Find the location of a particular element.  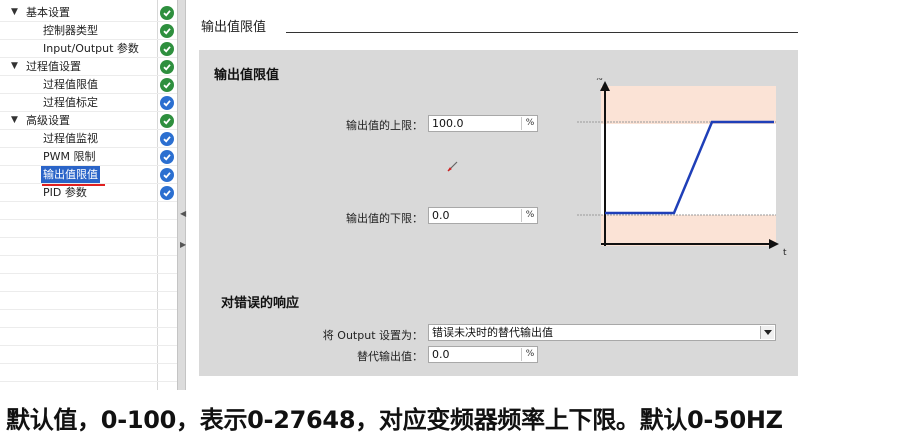

tree-item-label: 高级设置 is located at coordinates (48, 120).